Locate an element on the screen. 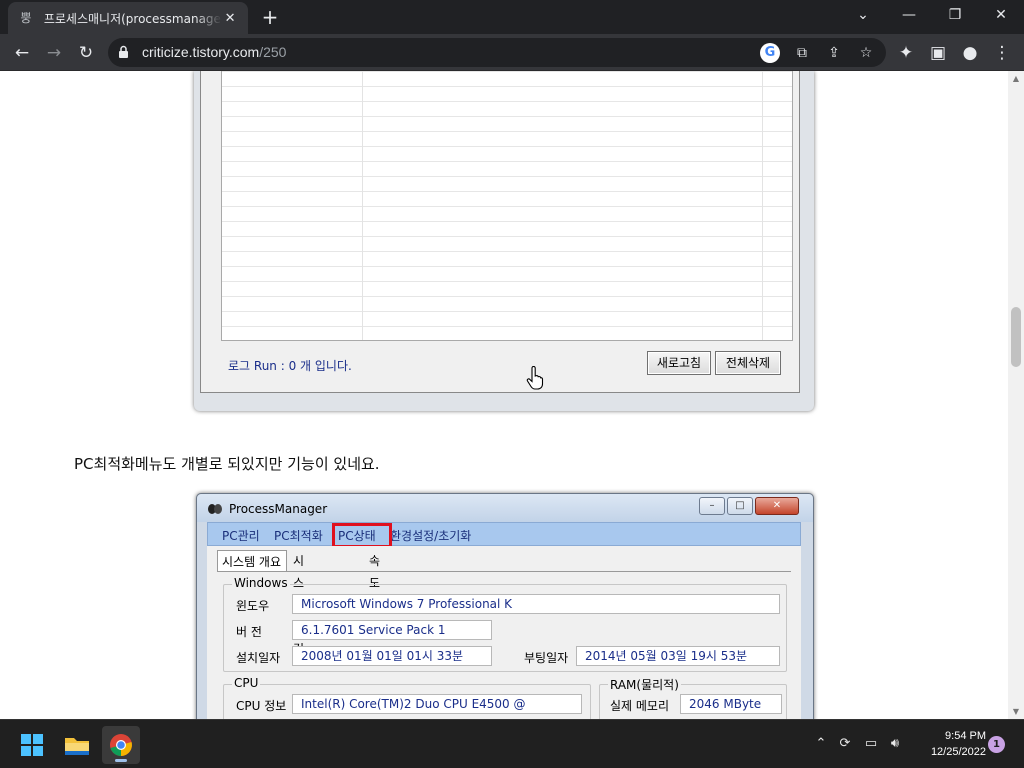  os-label: 윈도우 is located at coordinates (253, 606).